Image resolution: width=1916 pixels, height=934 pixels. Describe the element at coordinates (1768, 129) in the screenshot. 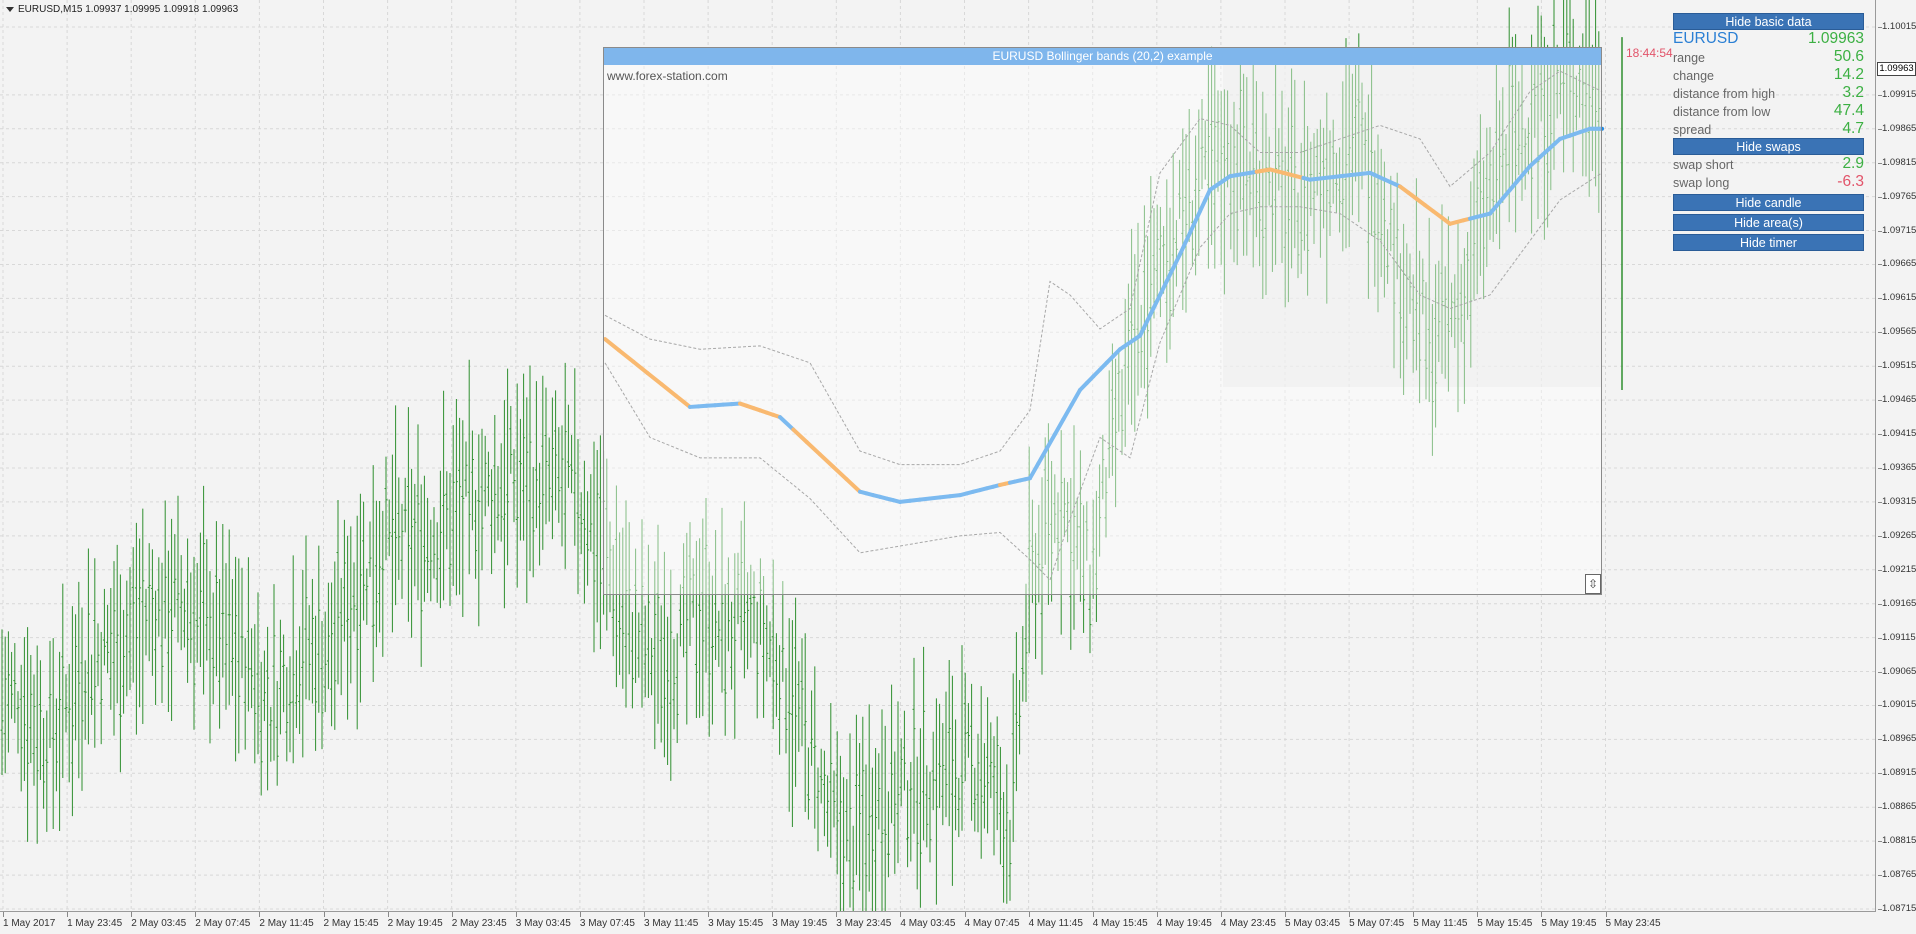

I see `stat-row-spread: spread 4.7` at that location.